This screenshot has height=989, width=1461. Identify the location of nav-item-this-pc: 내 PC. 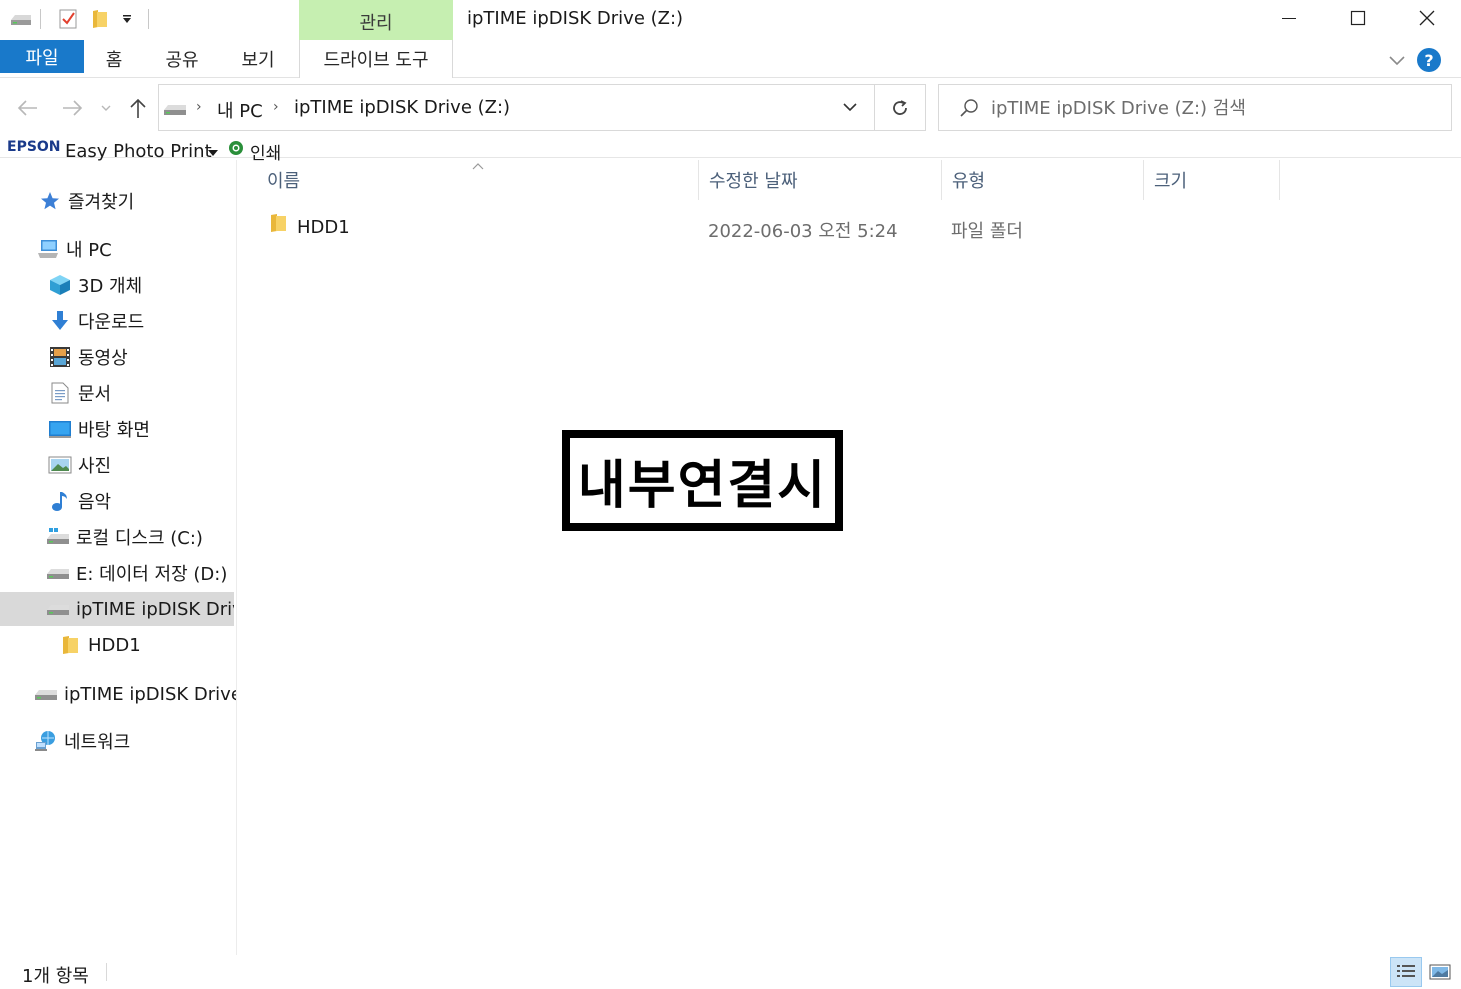
(118, 249).